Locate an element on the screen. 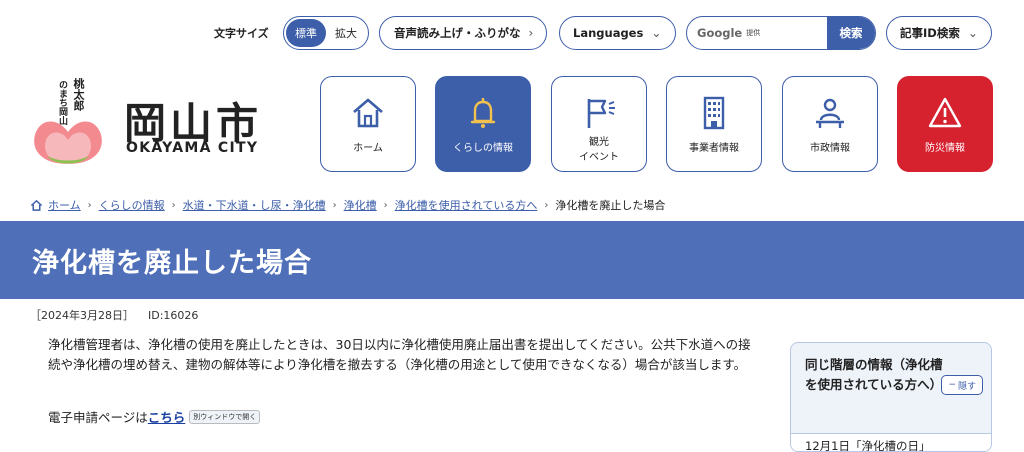  logo-tagline-left: のまち岡山 is located at coordinates (62, 102).